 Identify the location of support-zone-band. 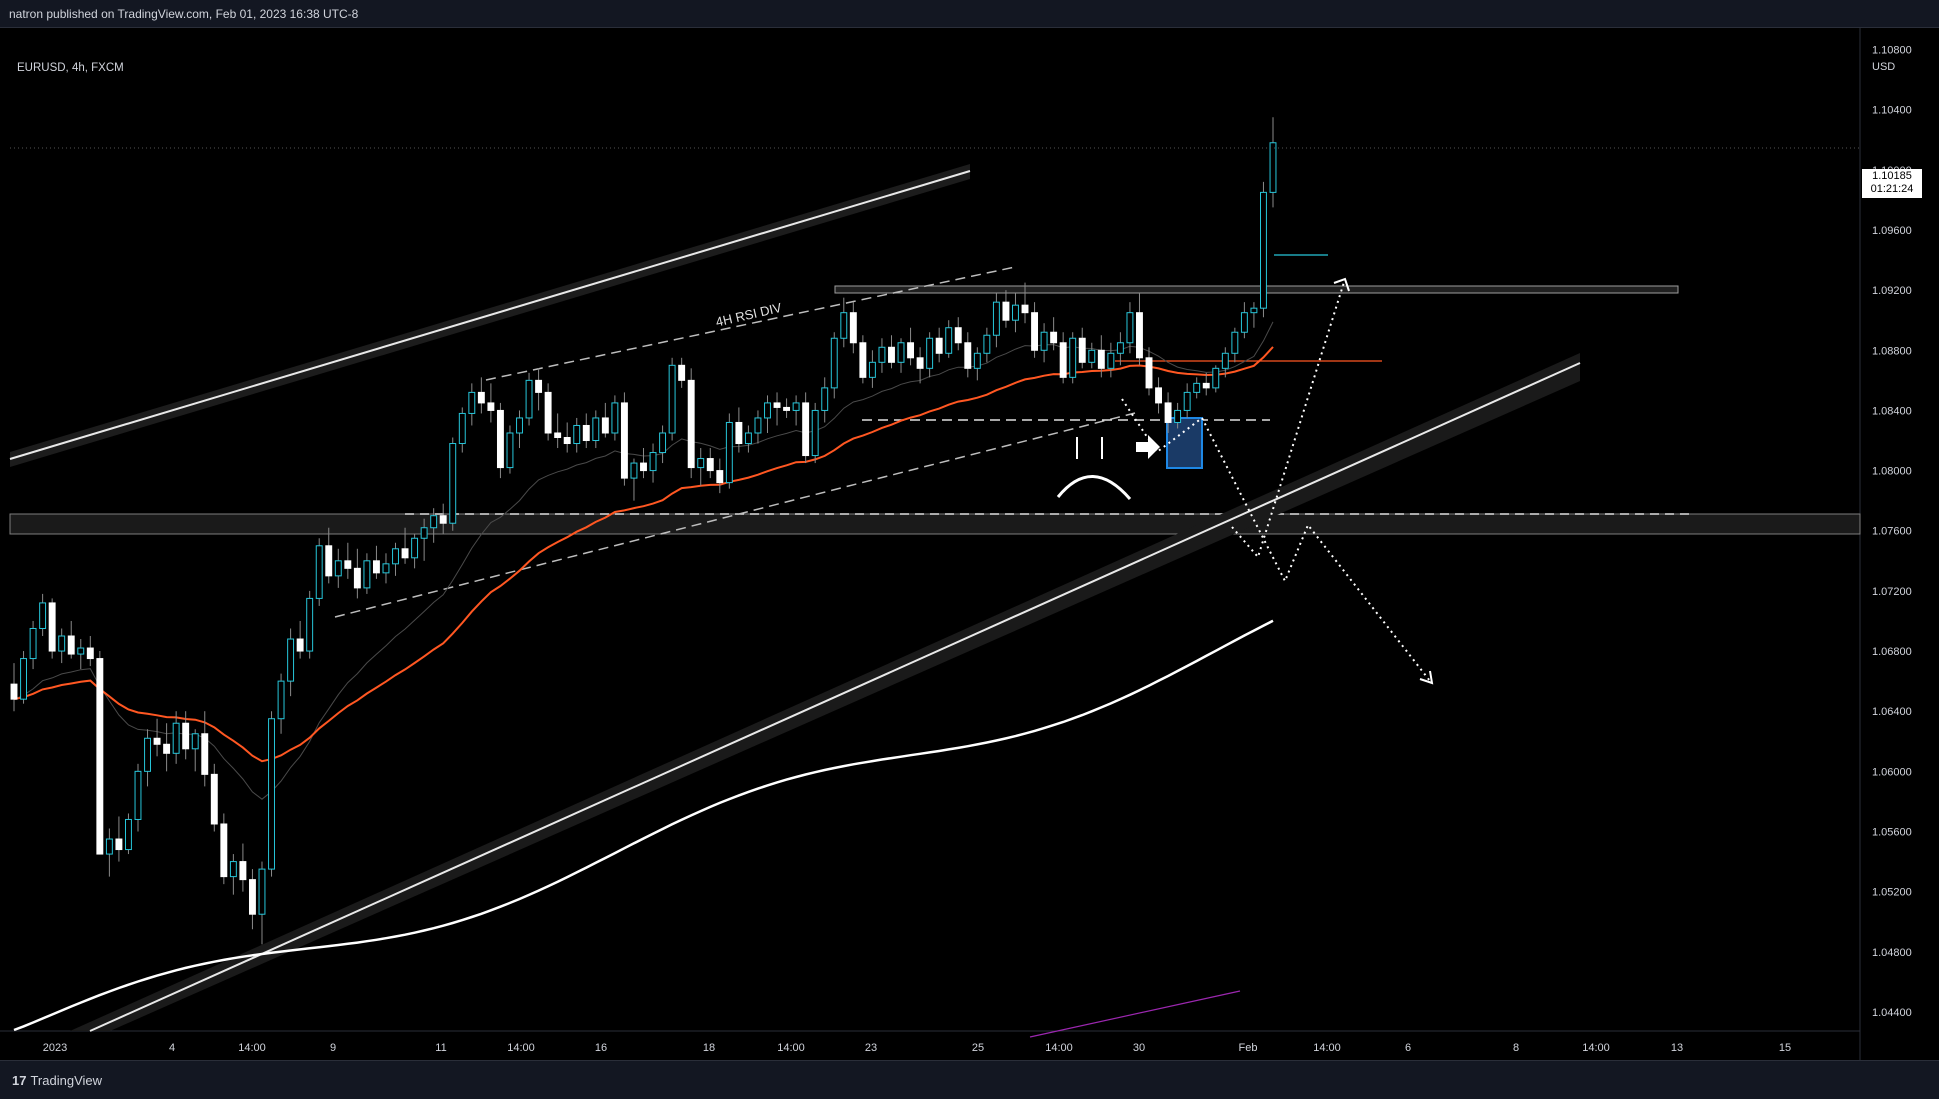
(935, 524).